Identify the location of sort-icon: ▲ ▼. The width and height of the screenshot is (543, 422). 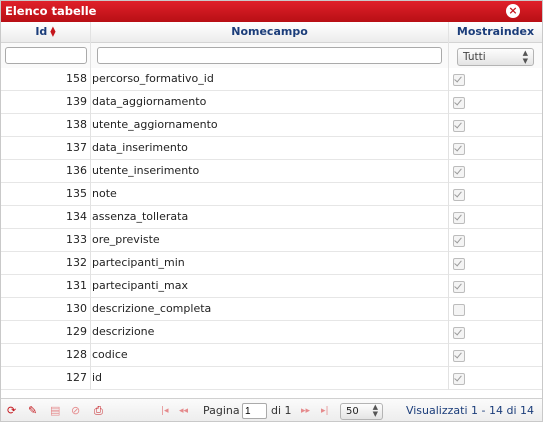
(53, 31).